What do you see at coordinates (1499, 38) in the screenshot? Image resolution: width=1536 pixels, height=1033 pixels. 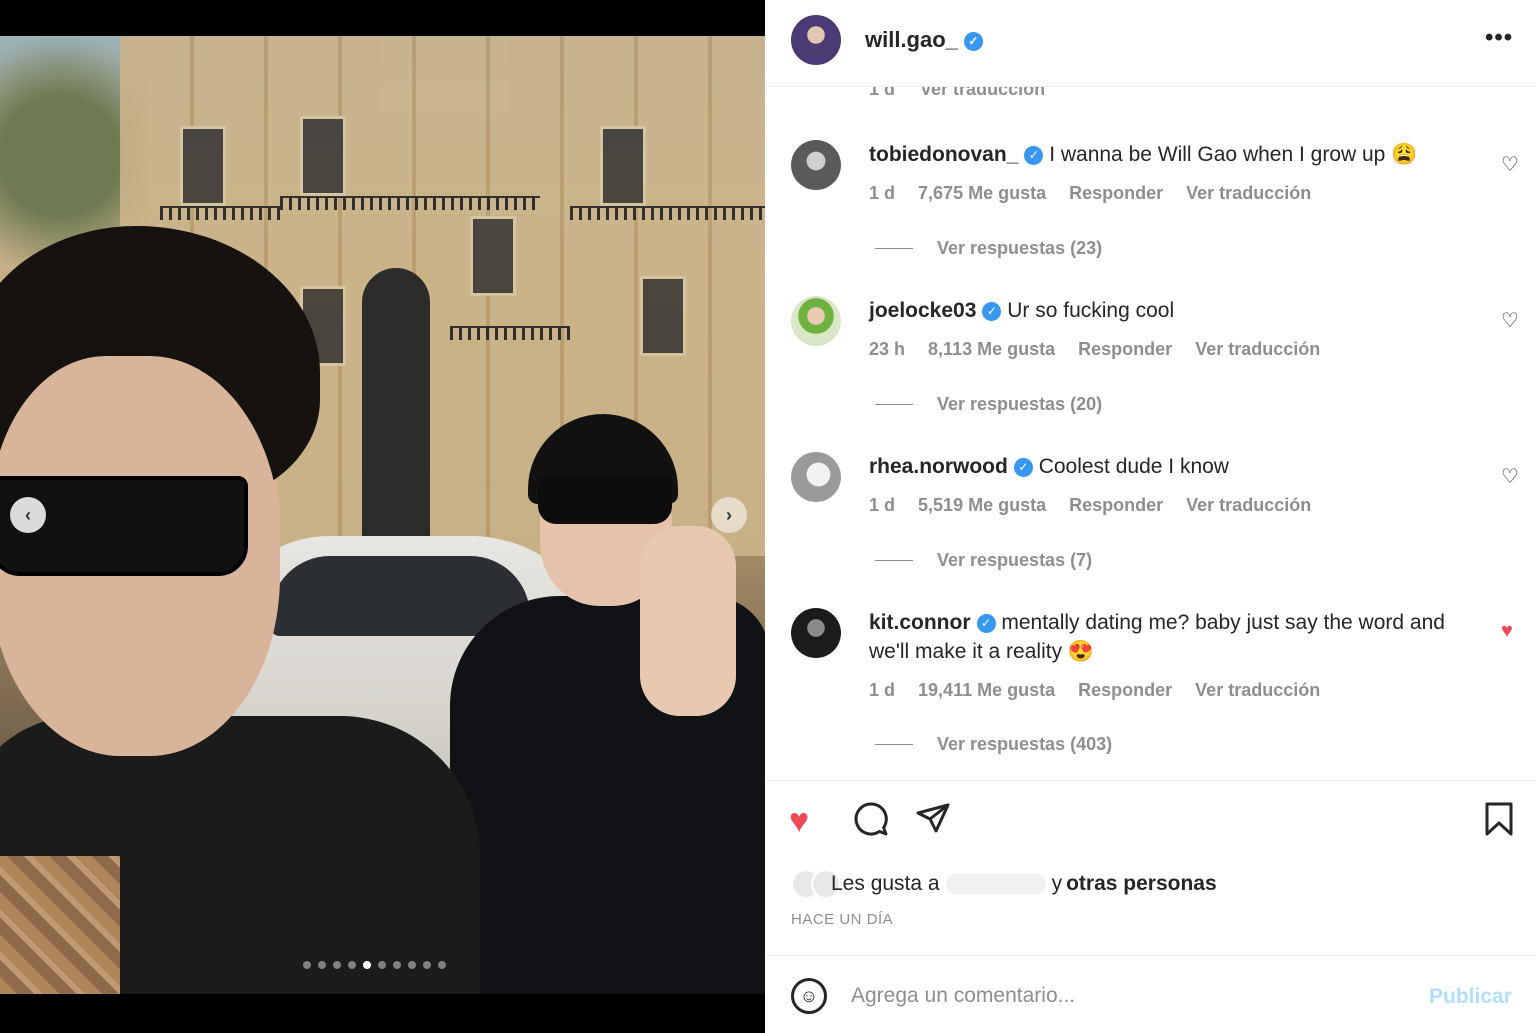 I see `more-options-icon: •••` at bounding box center [1499, 38].